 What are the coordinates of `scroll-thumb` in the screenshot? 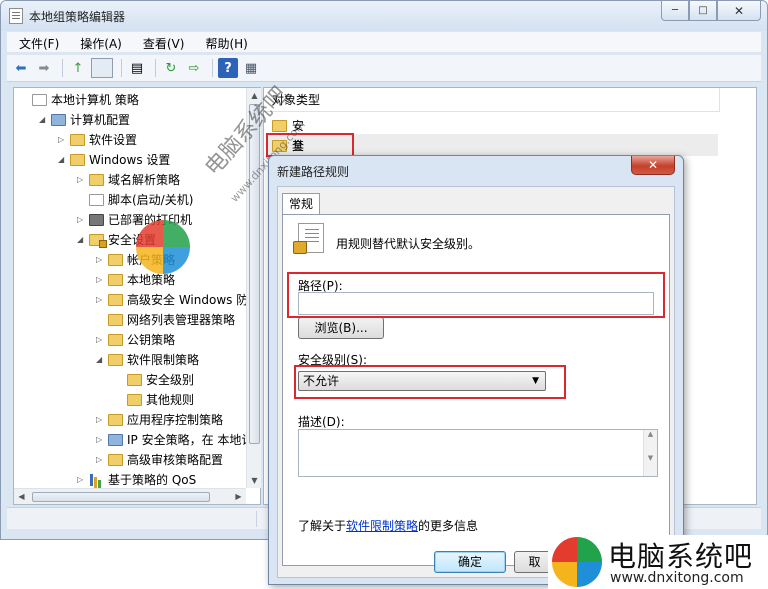 It's located at (254, 274).